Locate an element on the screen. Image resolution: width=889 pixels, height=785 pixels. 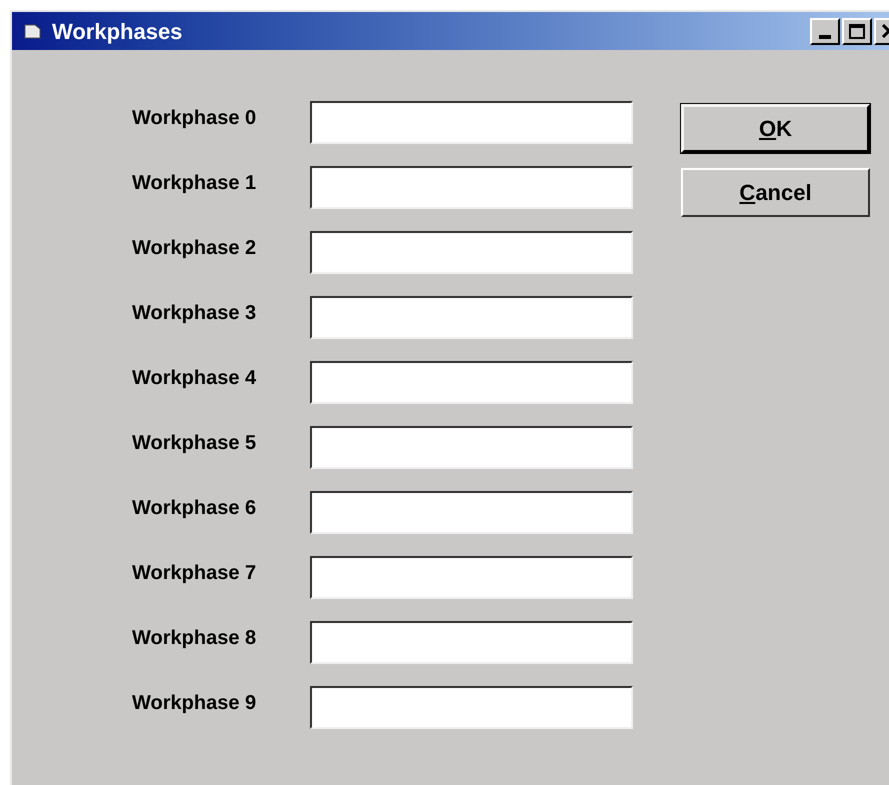
field-label: Workphase 4 is located at coordinates (195, 378).